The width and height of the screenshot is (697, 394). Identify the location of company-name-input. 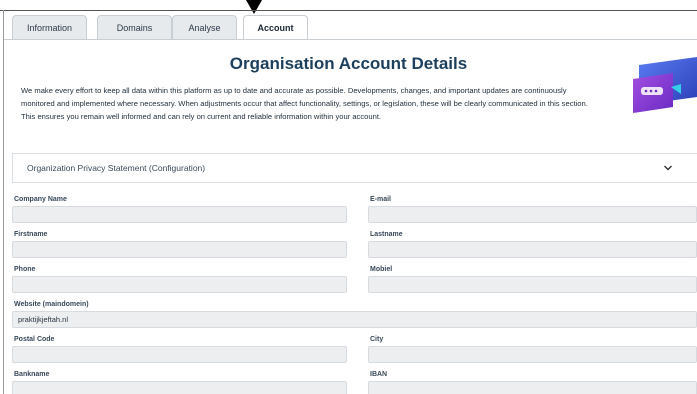
(179, 214).